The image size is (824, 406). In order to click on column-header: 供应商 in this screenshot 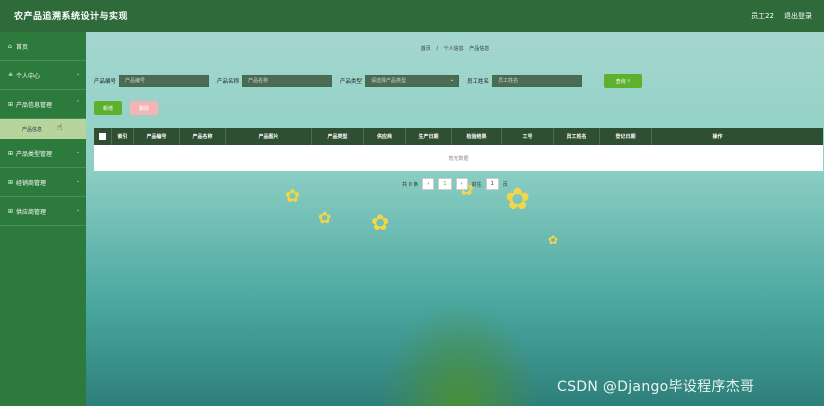, I will do `click(385, 136)`.